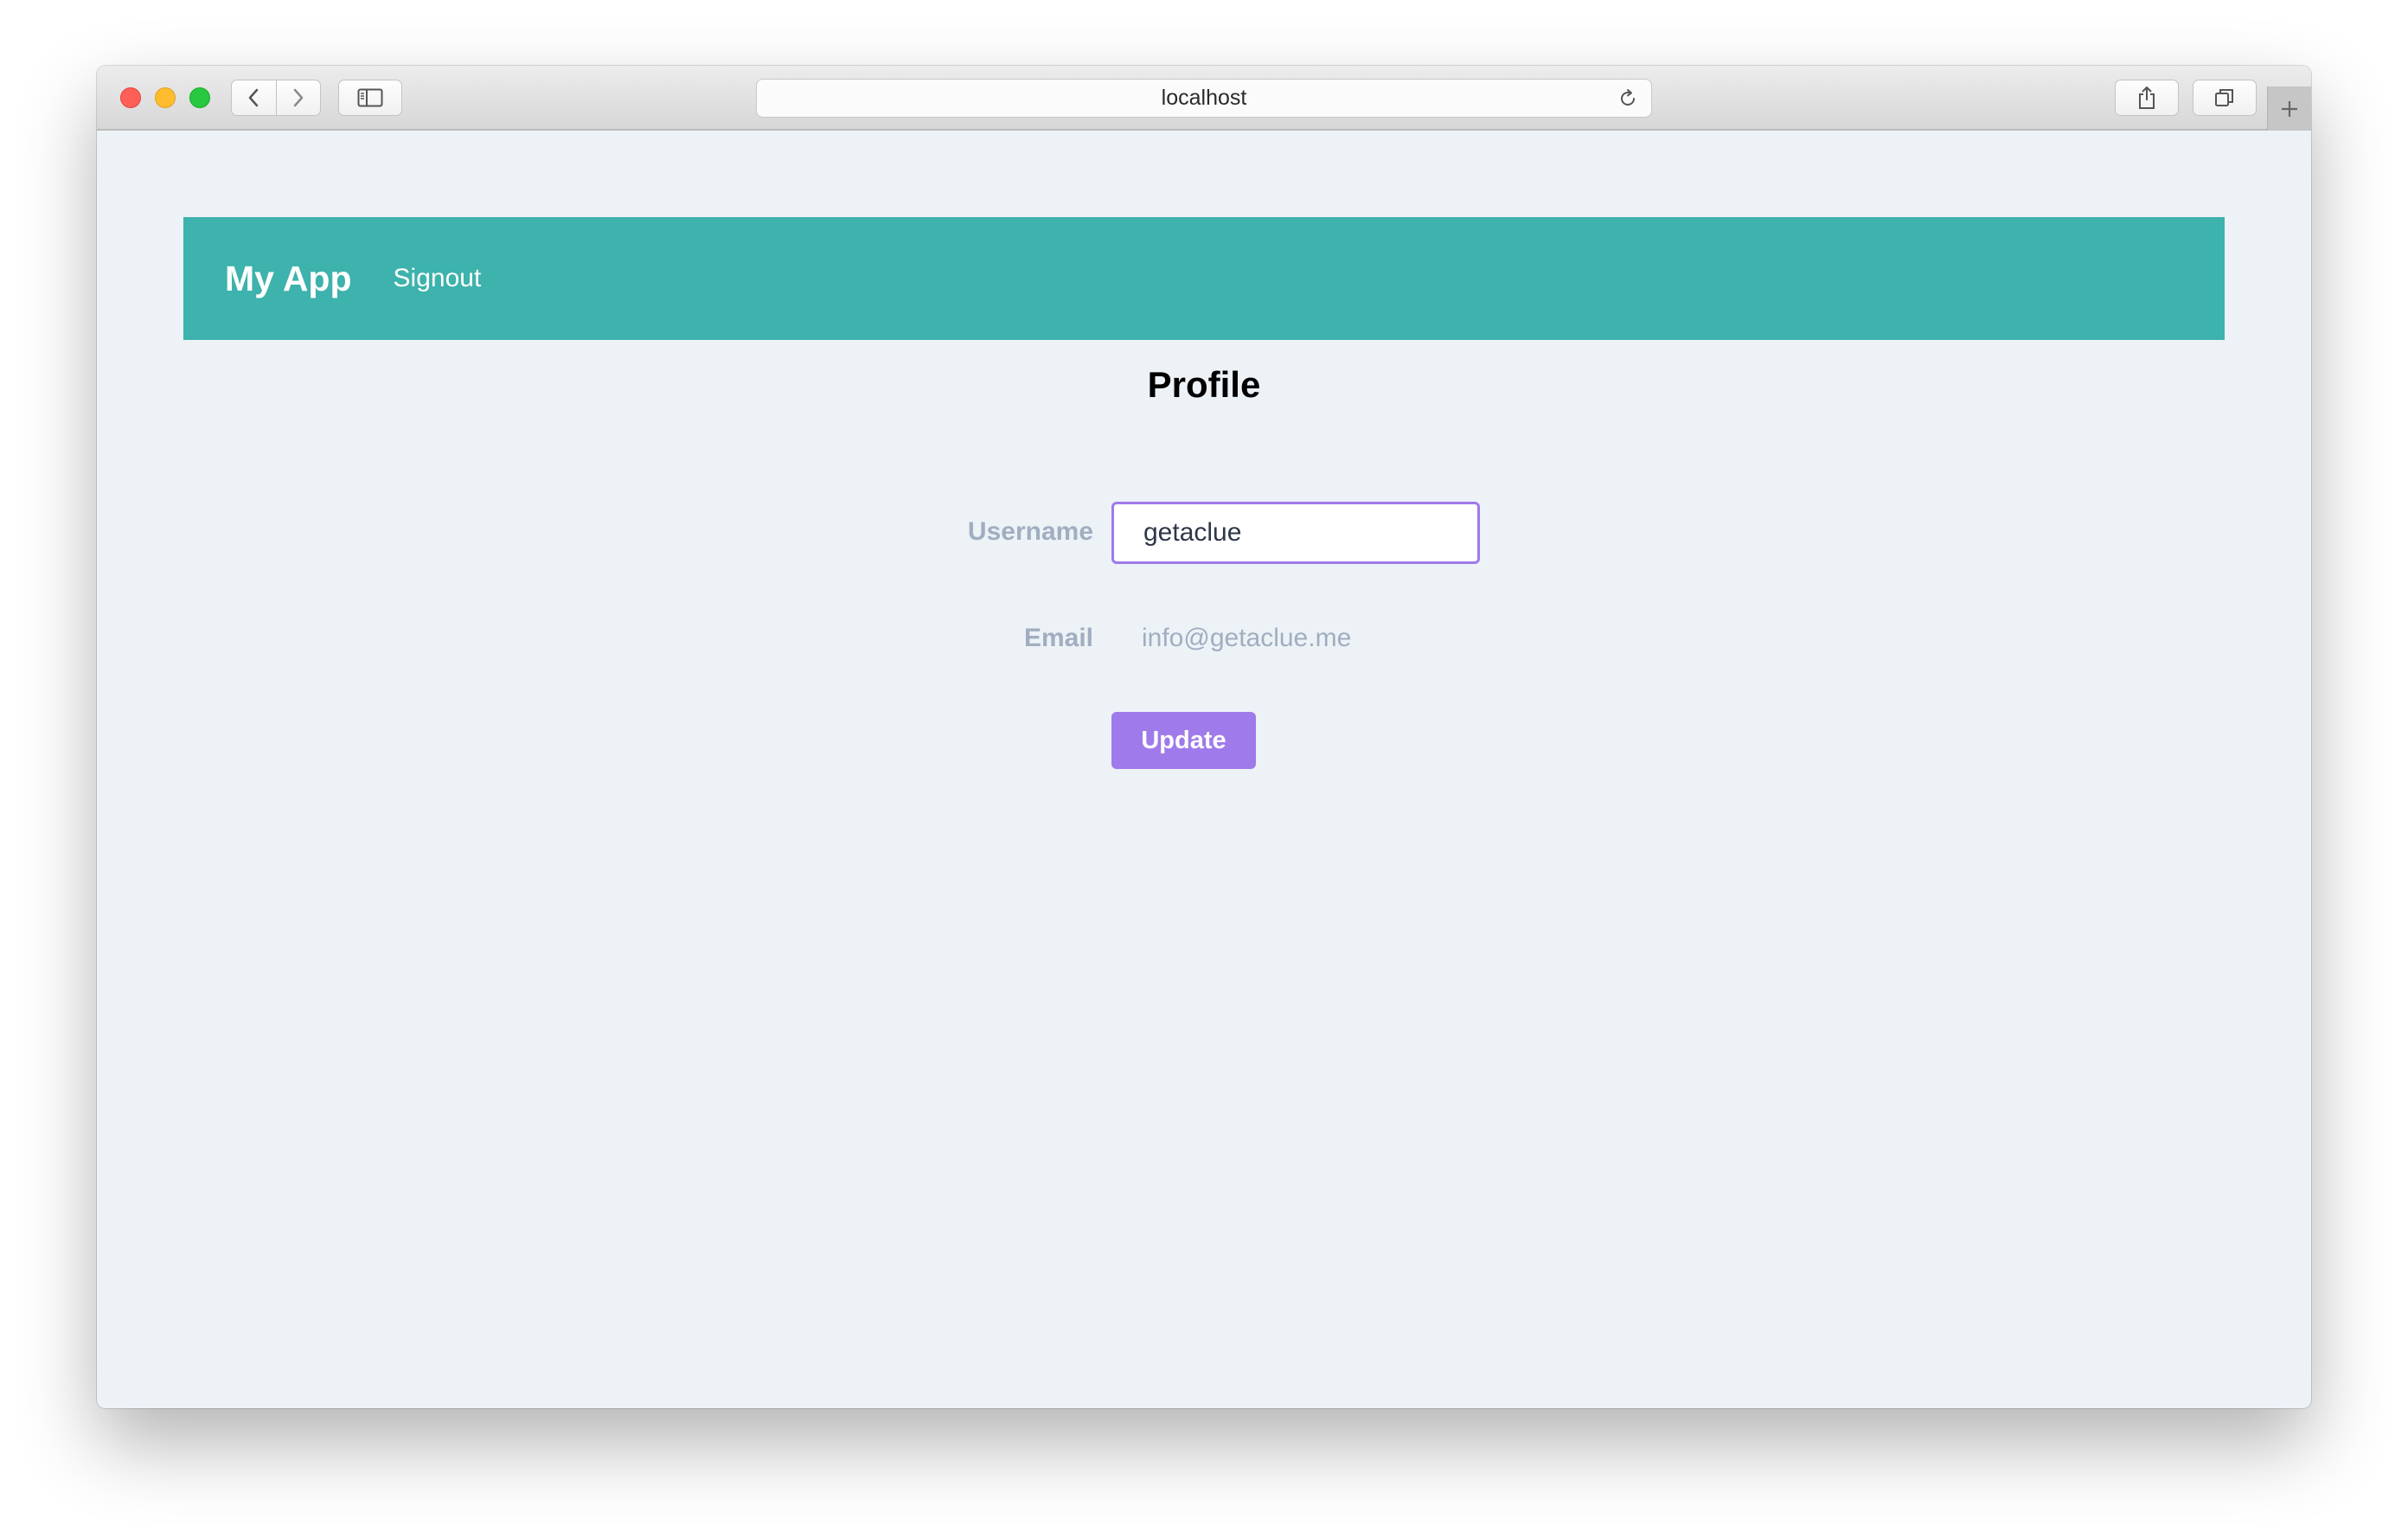  I want to click on plus-icon, so click(2289, 108).